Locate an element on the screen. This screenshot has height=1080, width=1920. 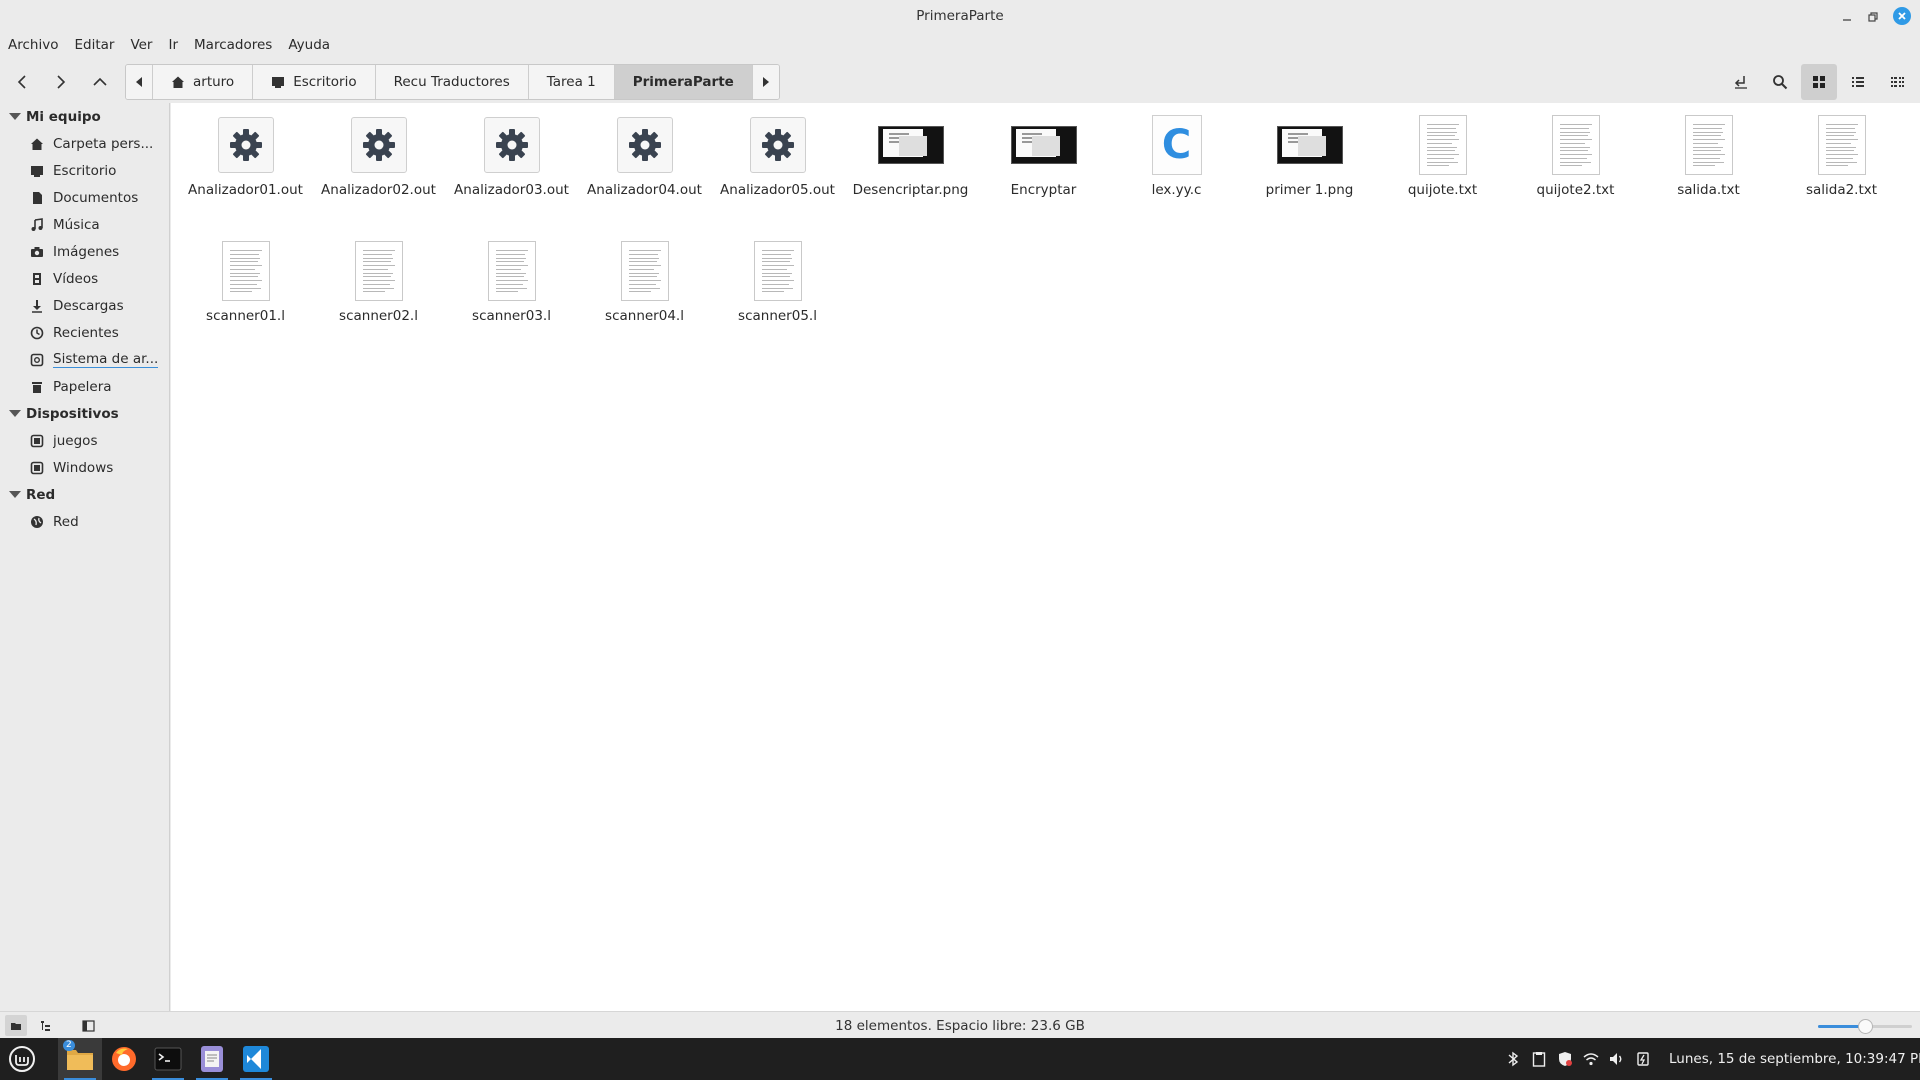
sidebar-item-label: juegos is located at coordinates (75, 440).